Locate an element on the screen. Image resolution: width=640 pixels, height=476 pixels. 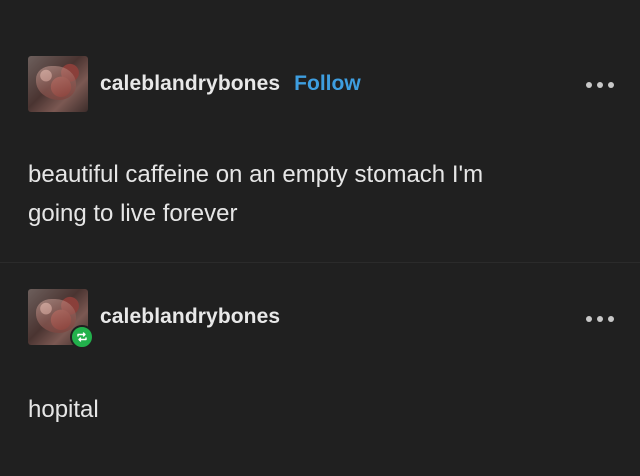
post-body: hopital is located at coordinates (318, 409).